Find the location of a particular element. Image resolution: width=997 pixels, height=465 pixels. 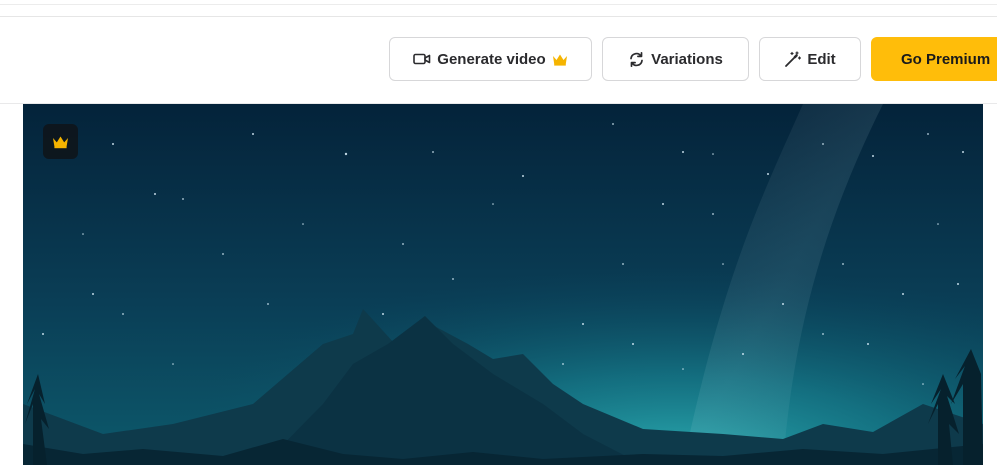

video-camera-icon is located at coordinates (422, 59).